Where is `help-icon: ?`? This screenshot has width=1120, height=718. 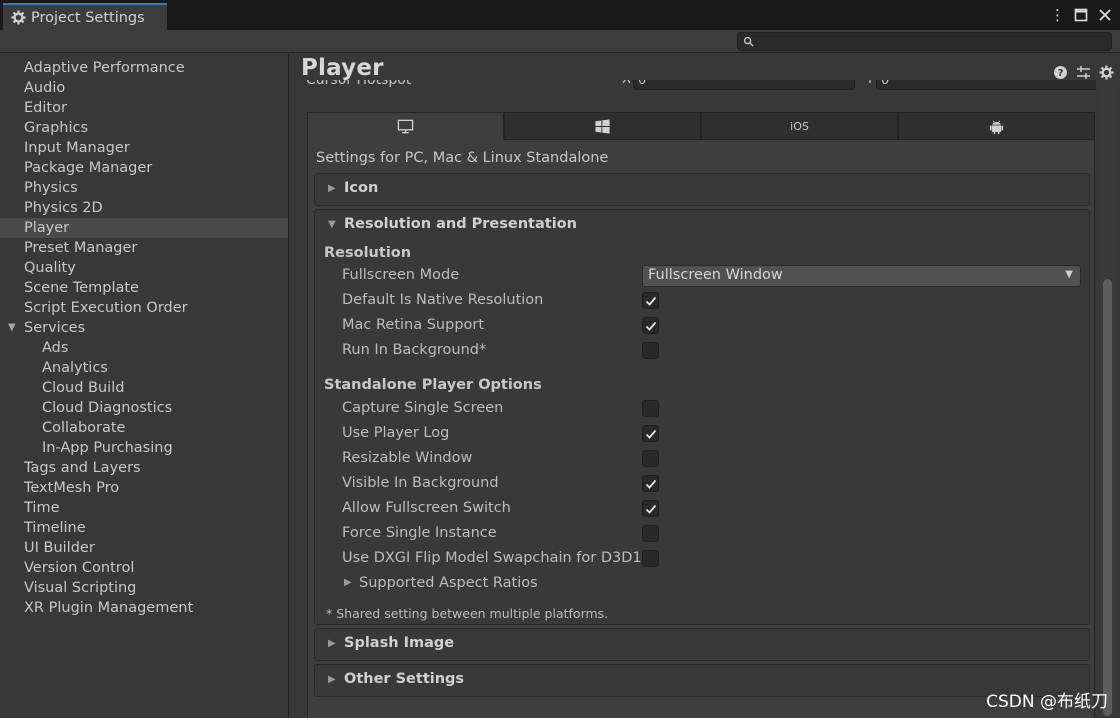
help-icon: ? is located at coordinates (1060, 72).